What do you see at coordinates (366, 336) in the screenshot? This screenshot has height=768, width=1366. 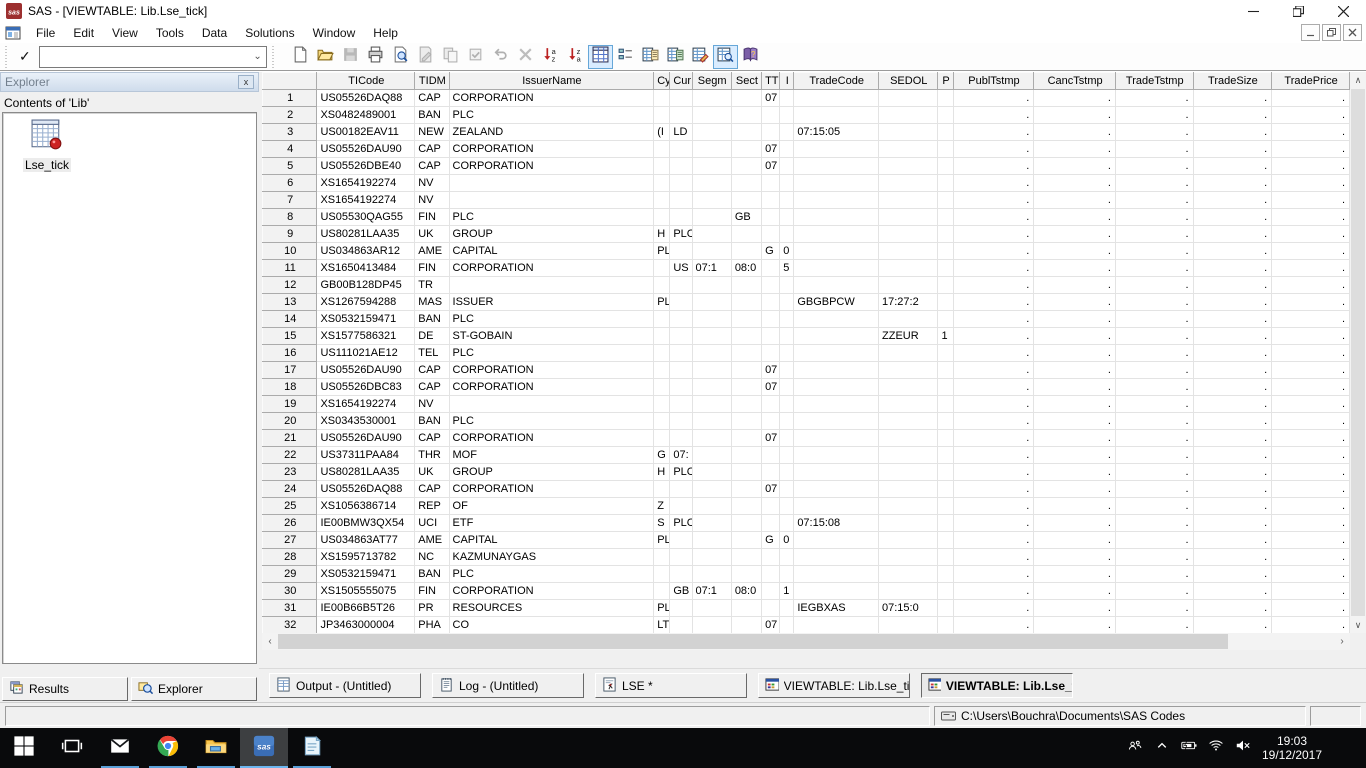 I see `cell-ticode: XS1577586321` at bounding box center [366, 336].